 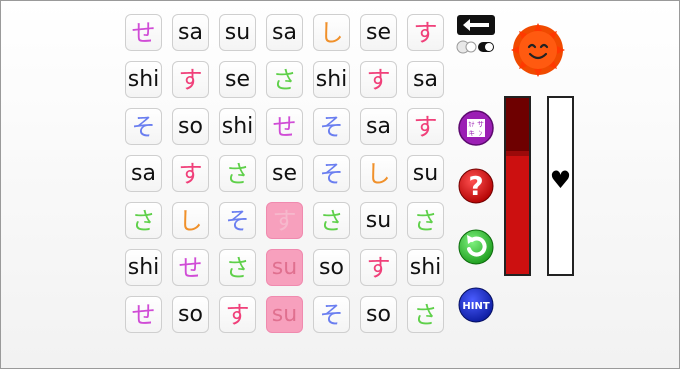 What do you see at coordinates (517, 186) in the screenshot?
I see `time-meter` at bounding box center [517, 186].